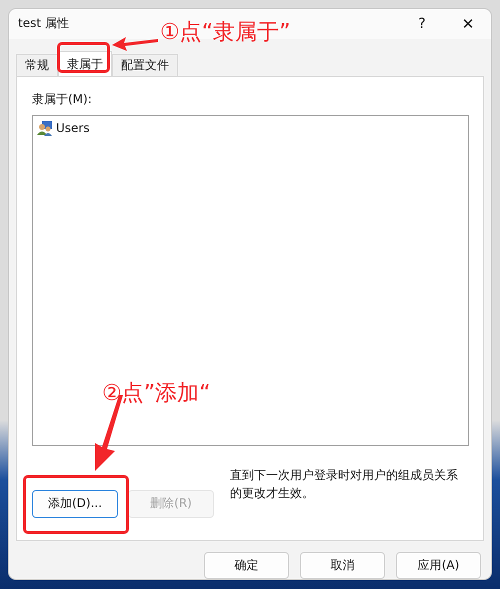 Image resolution: width=500 pixels, height=589 pixels. I want to click on dialog-button: 确定, so click(246, 565).